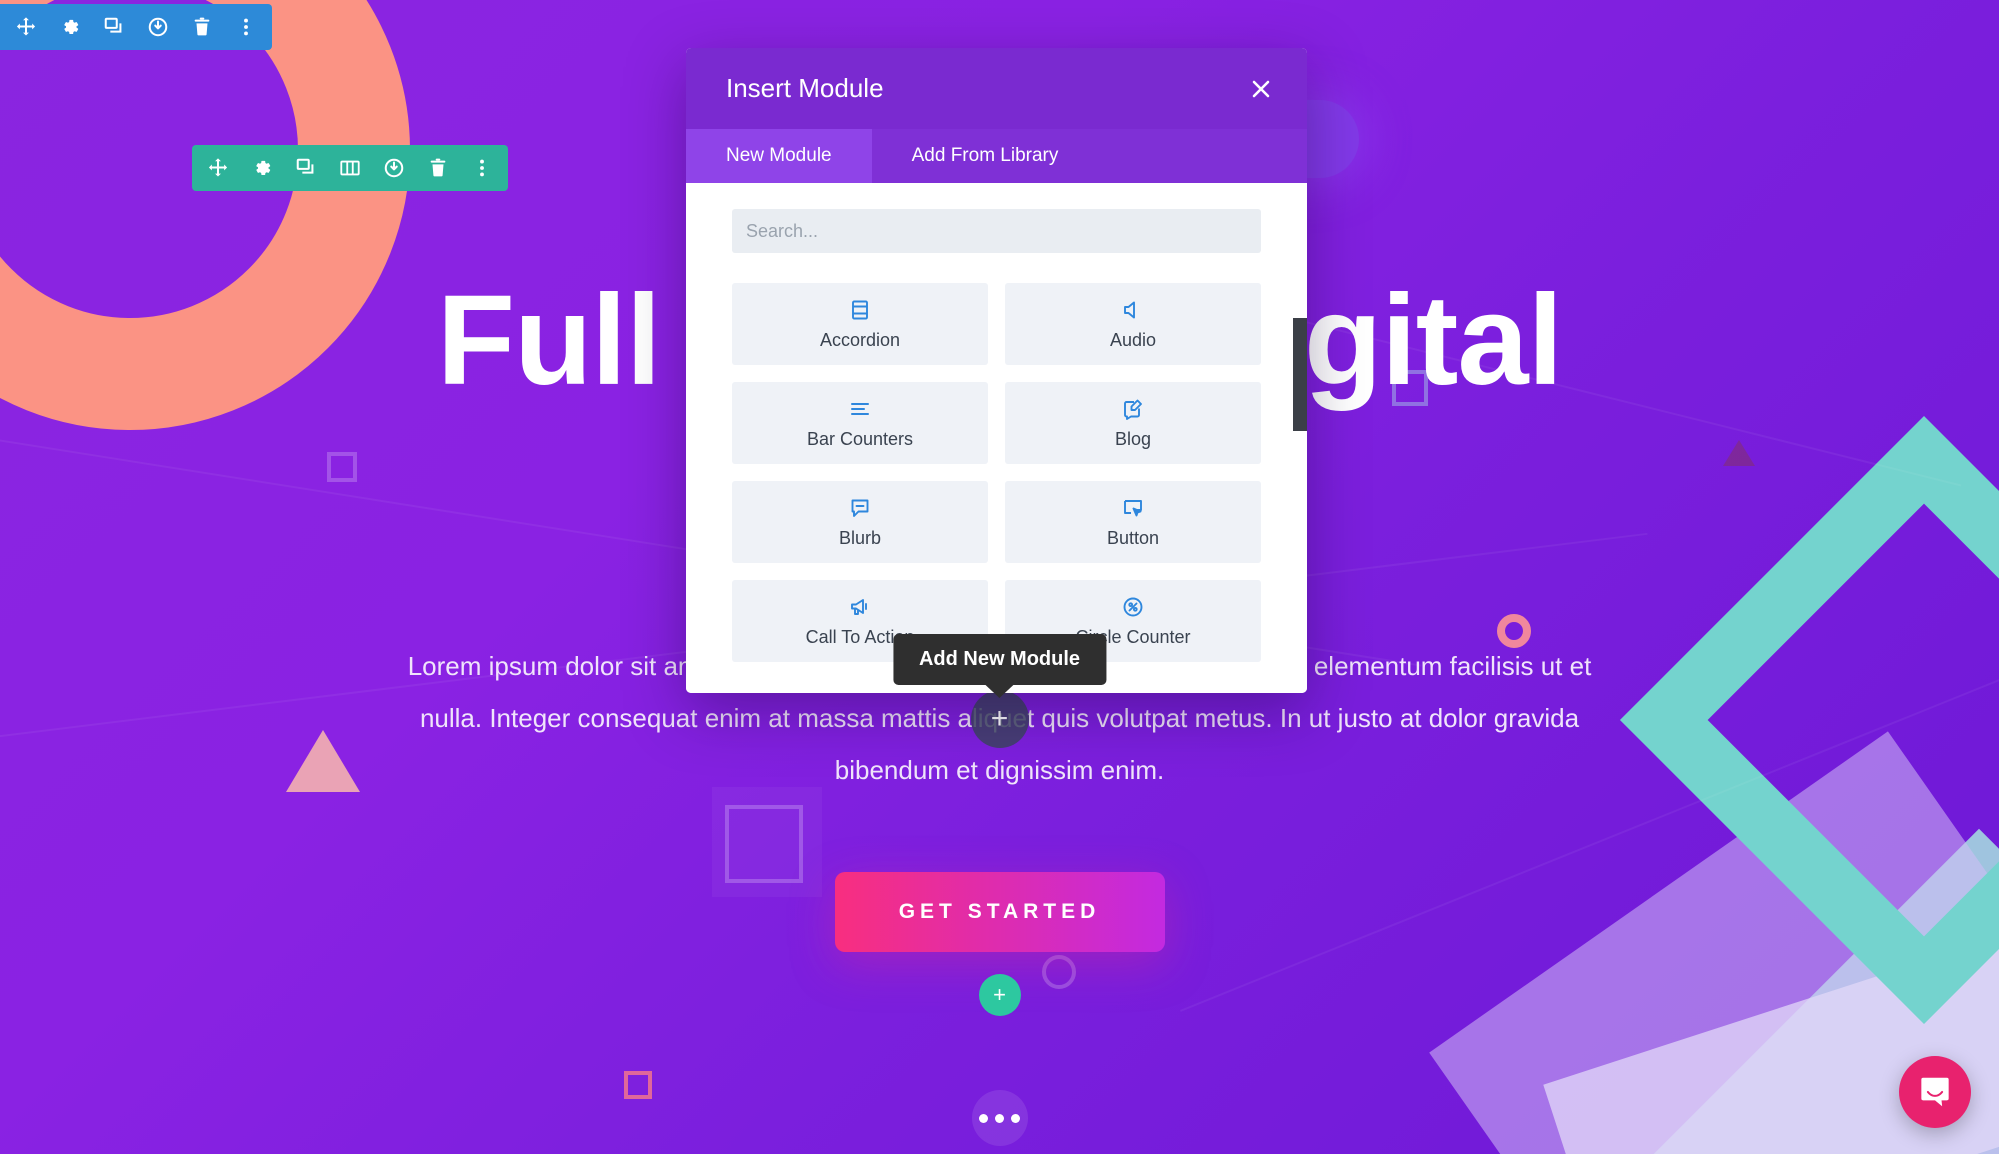  Describe the element at coordinates (860, 409) in the screenshot. I see `bar-counters-icon` at that location.